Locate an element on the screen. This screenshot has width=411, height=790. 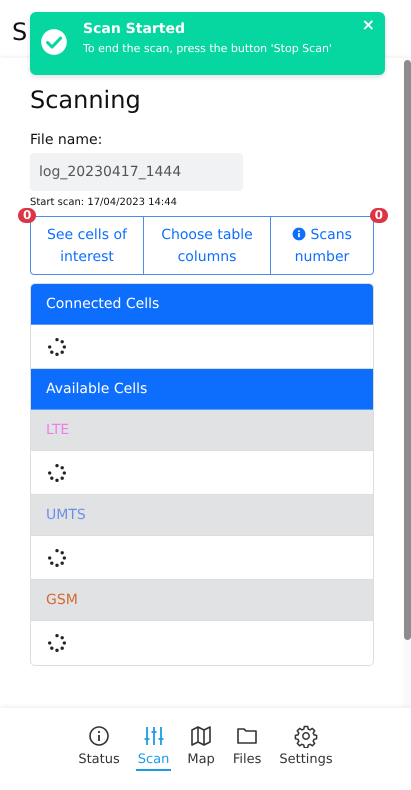
nav-tab: Status is located at coordinates (99, 746).